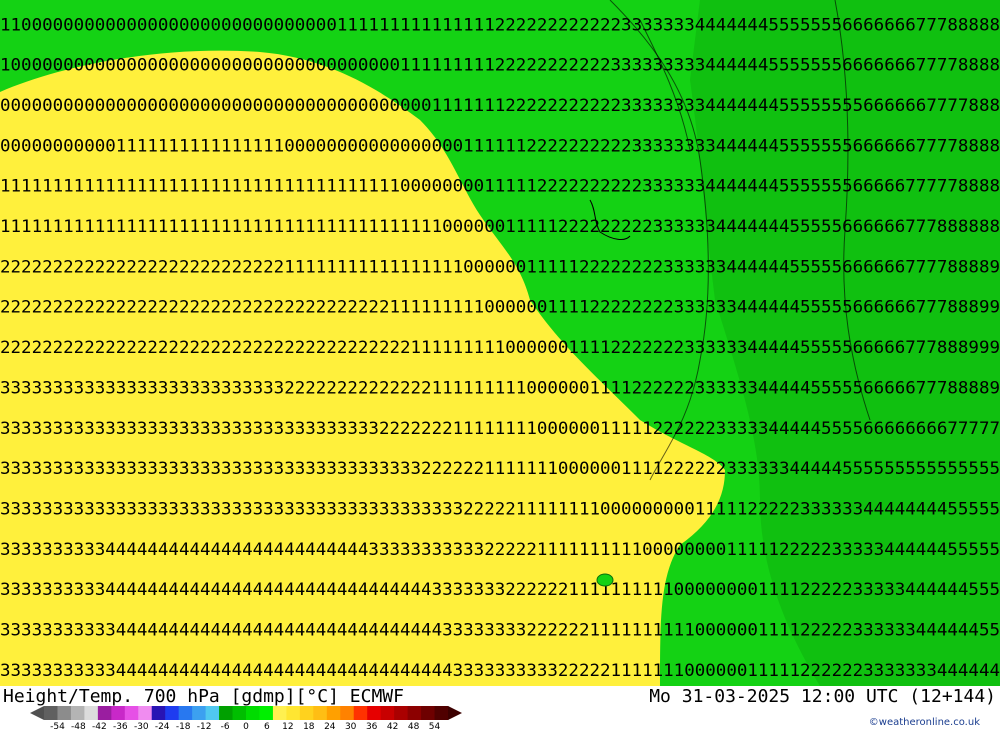  Describe the element at coordinates (309, 727) in the screenshot. I see `scale-tick-label: 18` at that location.